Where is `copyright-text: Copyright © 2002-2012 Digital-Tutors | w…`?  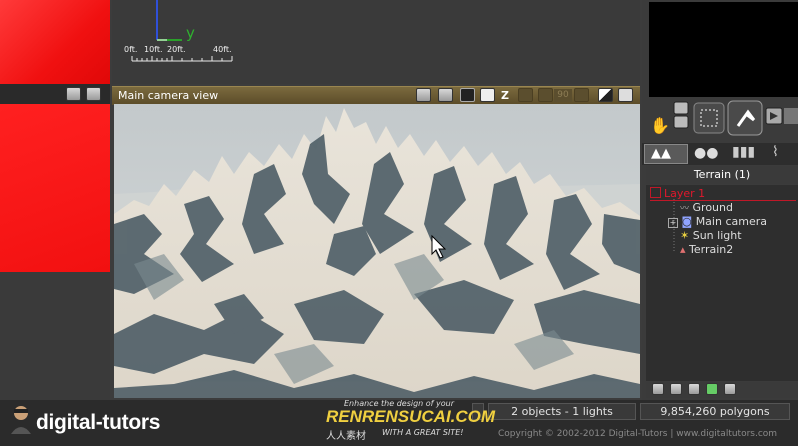 copyright-text: Copyright © 2002-2012 Digital-Tutors | w… is located at coordinates (638, 434).